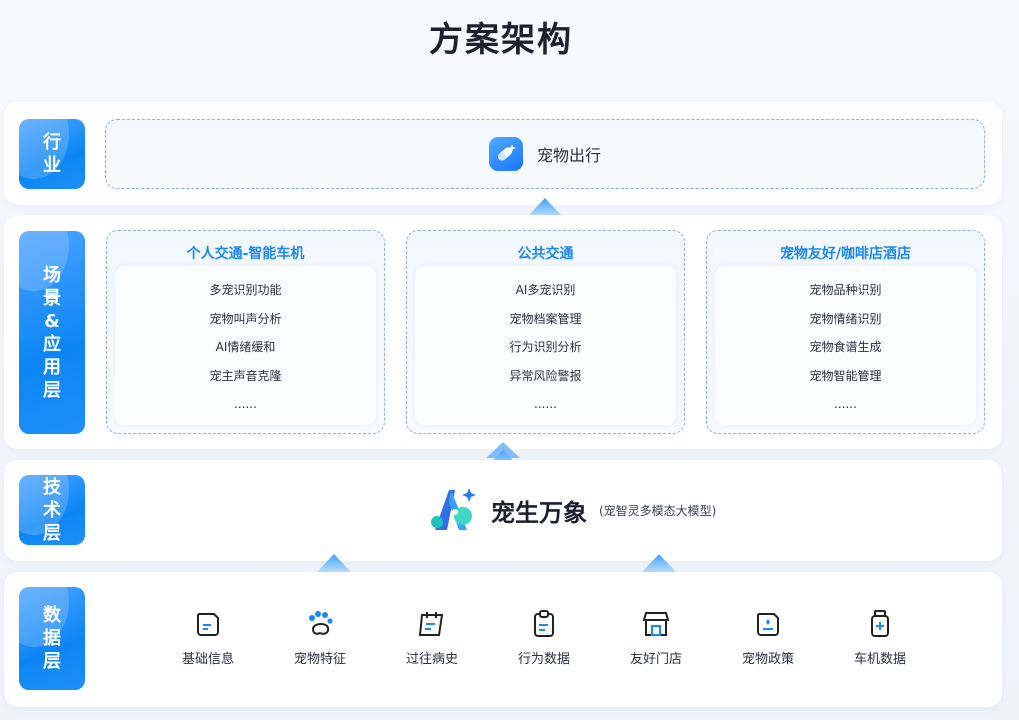 This screenshot has height=720, width=1019. I want to click on data-tag: 数 据 层, so click(52, 638).